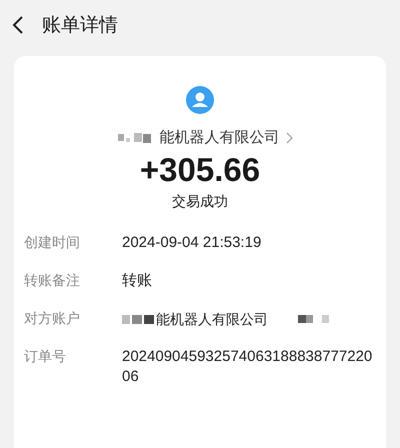  What do you see at coordinates (200, 100) in the screenshot?
I see `avatar-icon` at bounding box center [200, 100].